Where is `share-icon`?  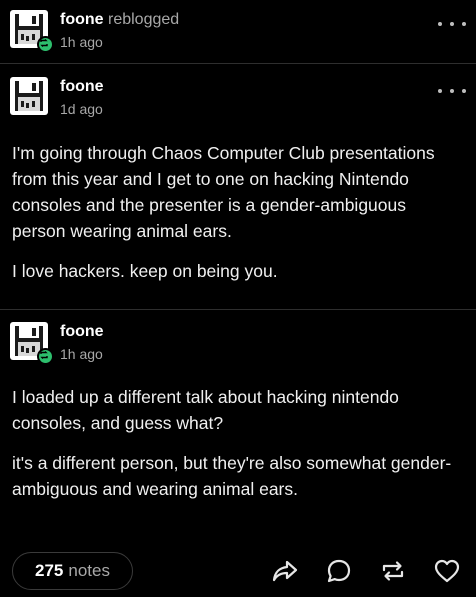
share-icon is located at coordinates (285, 571).